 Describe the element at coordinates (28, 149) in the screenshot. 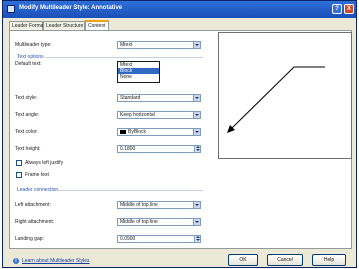

I see `text-height-label: Text height:` at that location.